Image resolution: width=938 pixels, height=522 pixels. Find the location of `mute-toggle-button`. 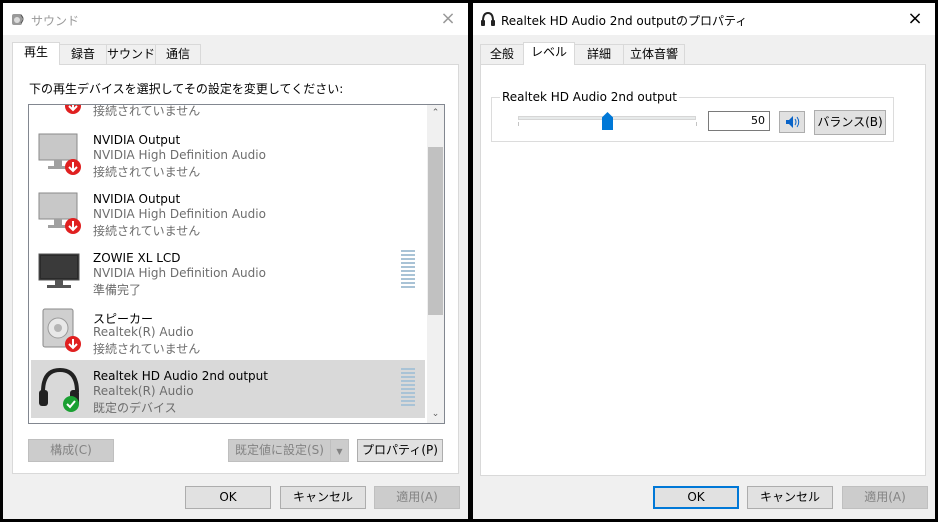

mute-toggle-button is located at coordinates (792, 122).